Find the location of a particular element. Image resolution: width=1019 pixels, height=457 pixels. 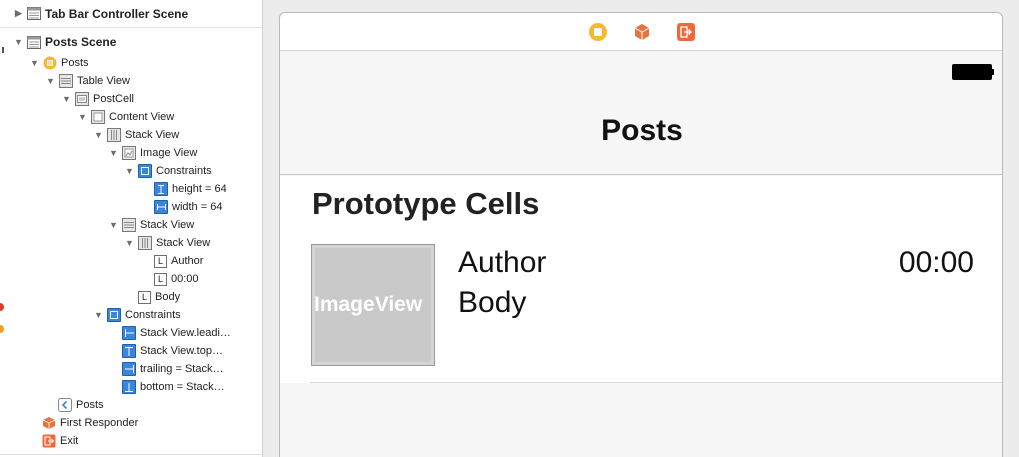

top-constraint-icon is located at coordinates (129, 351).